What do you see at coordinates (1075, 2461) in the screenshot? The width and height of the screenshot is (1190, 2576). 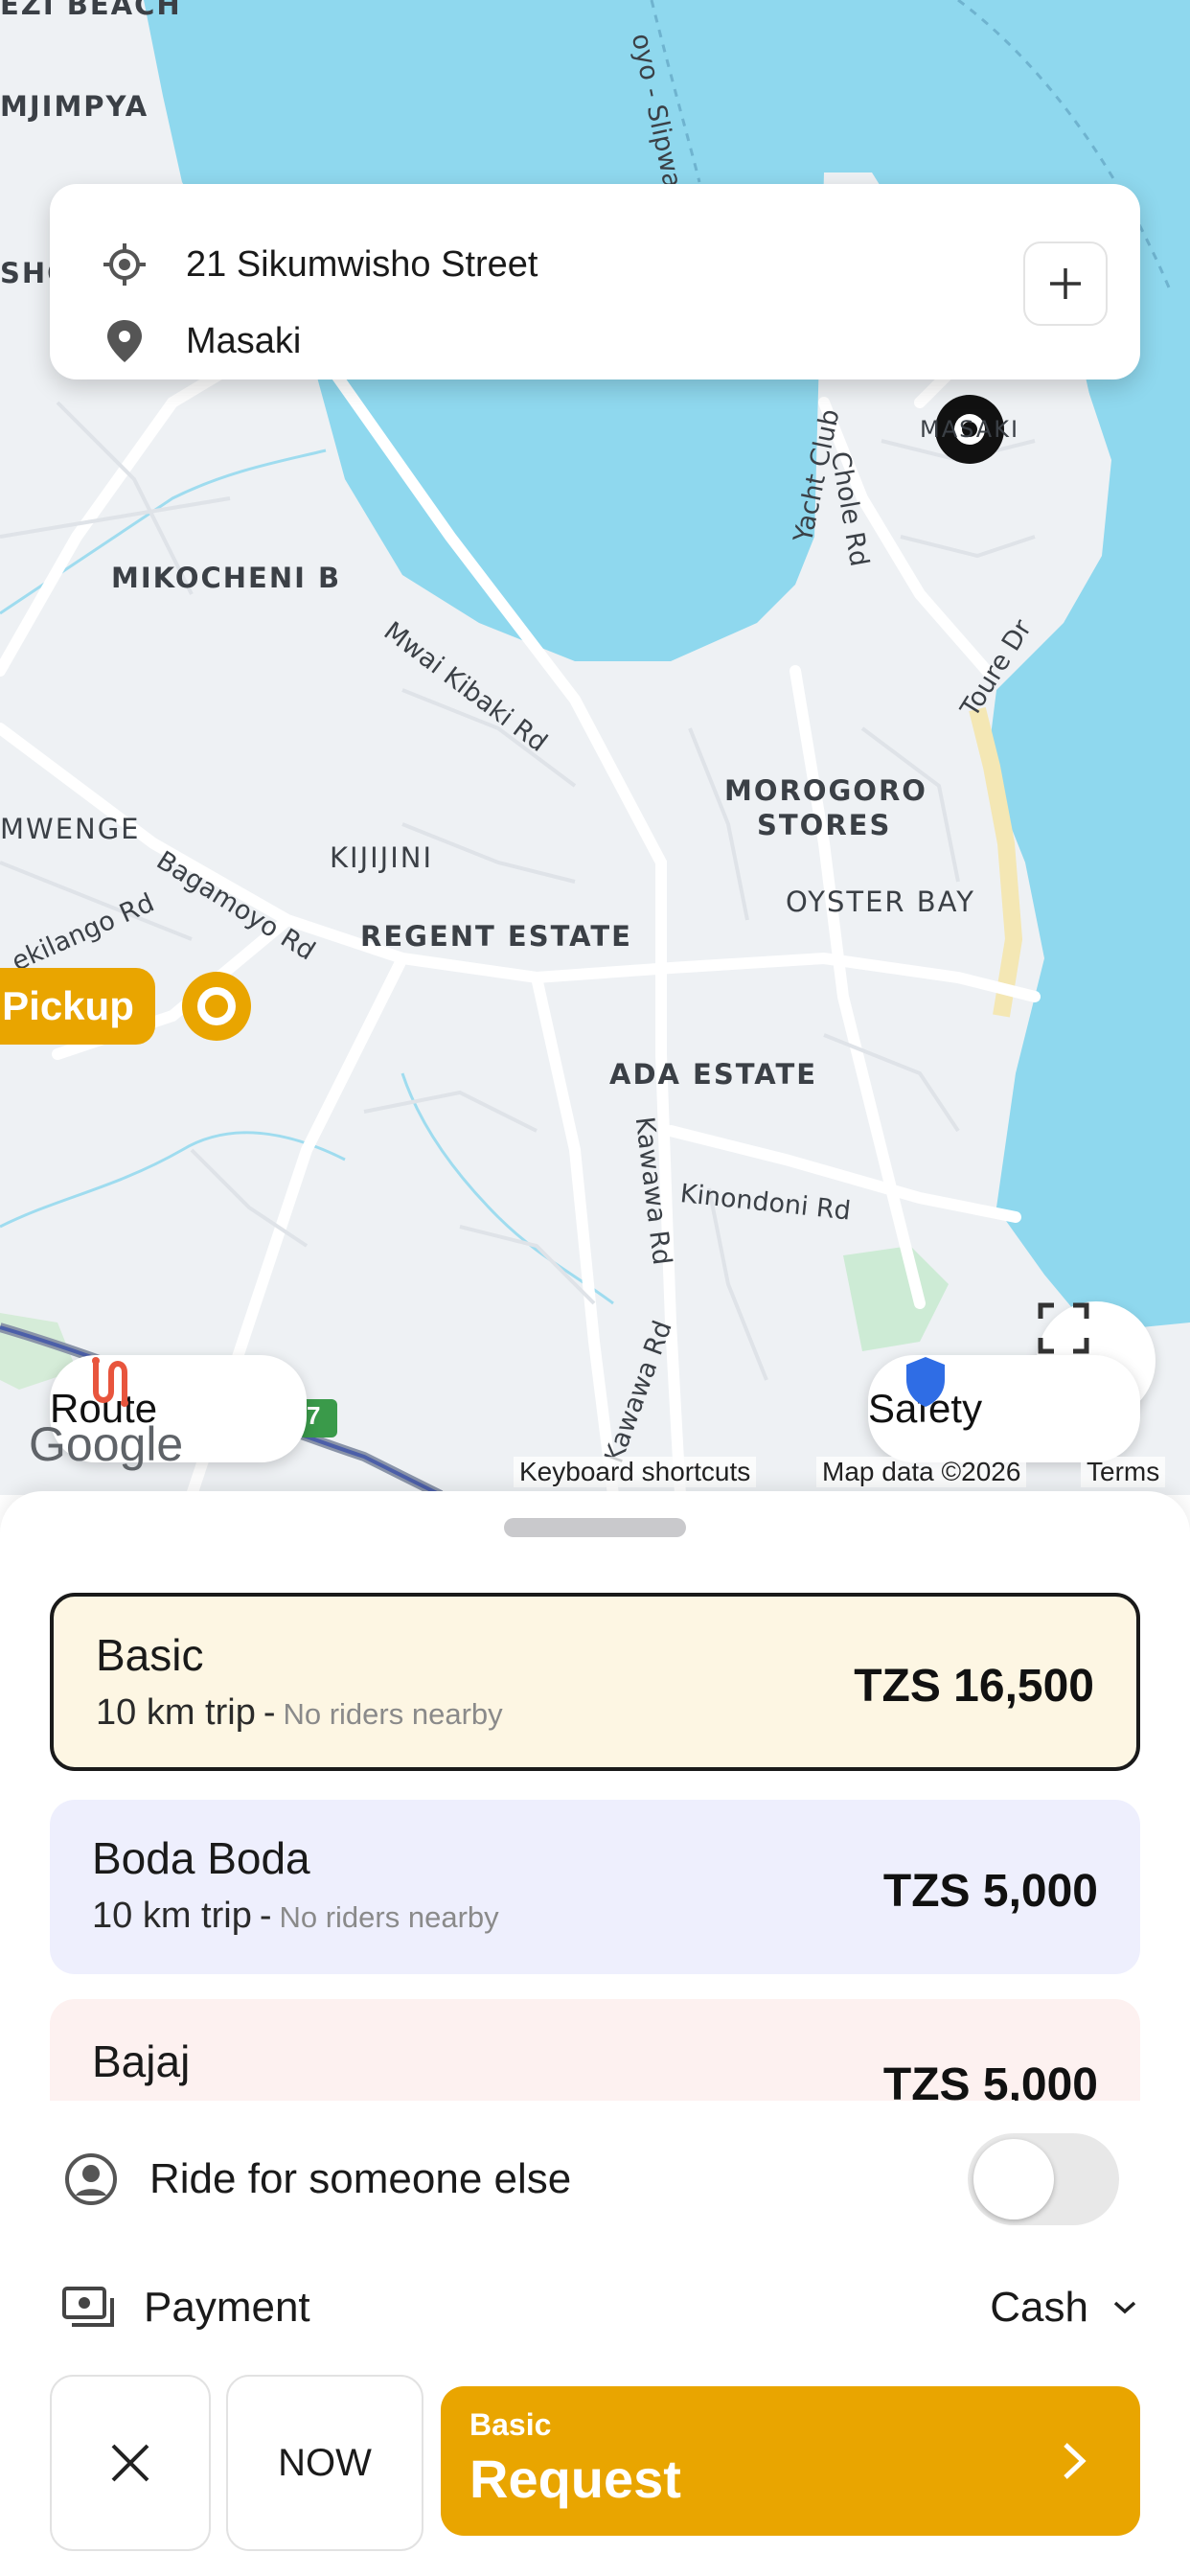 I see `chevron-right-icon` at bounding box center [1075, 2461].